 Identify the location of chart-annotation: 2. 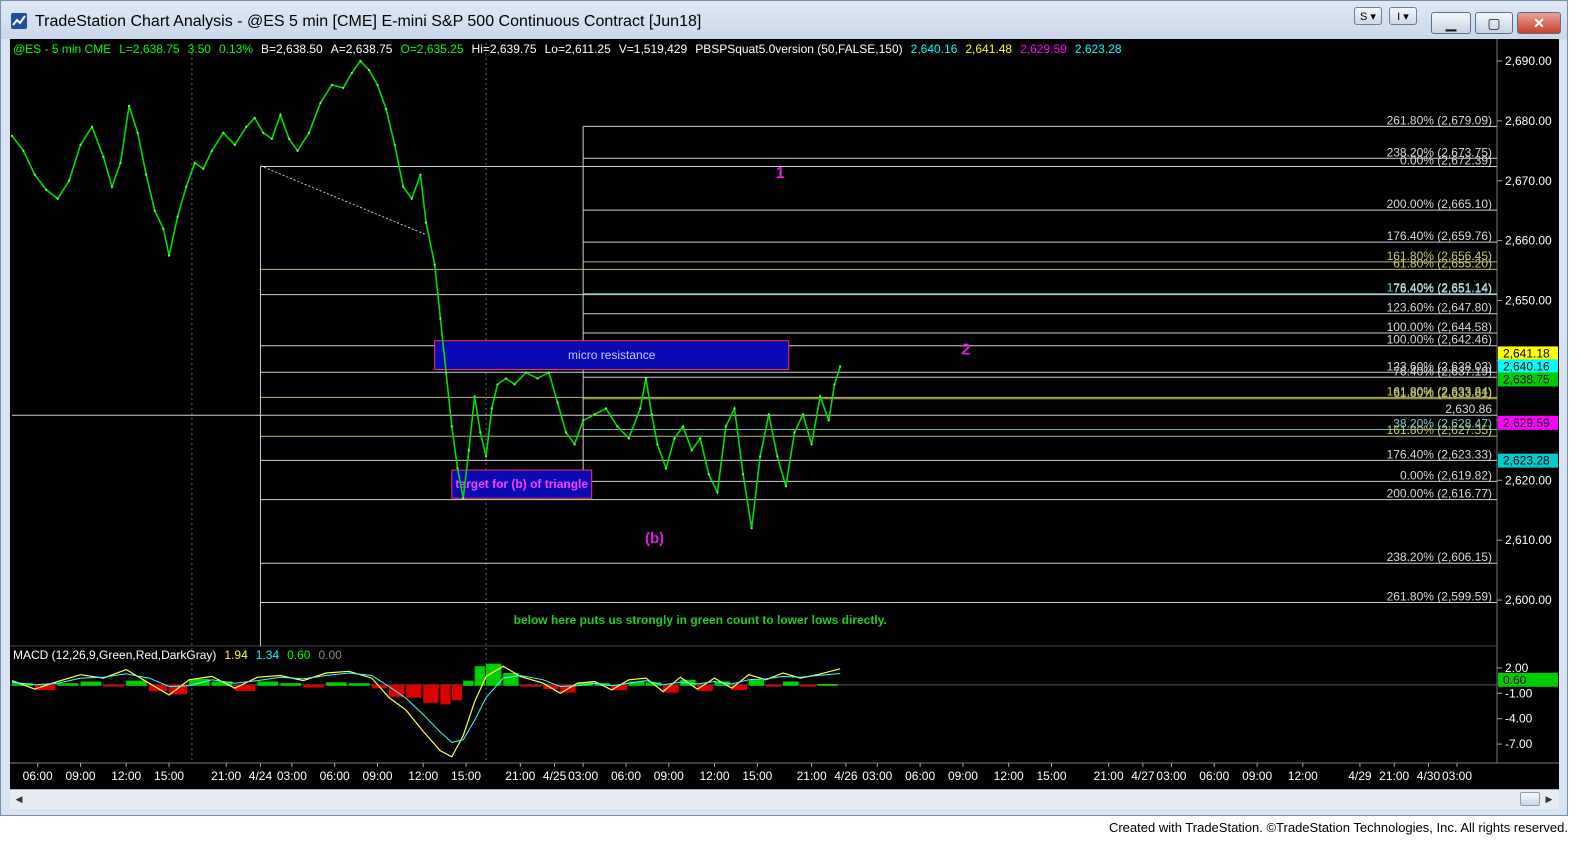
(965, 349).